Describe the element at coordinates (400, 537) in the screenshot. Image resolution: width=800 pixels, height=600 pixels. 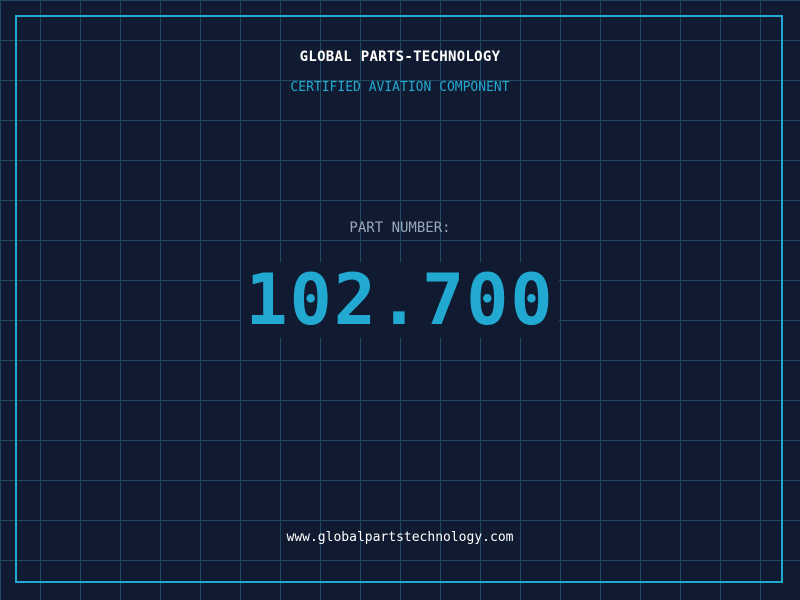
I see `website-url: www.globalpartstechnology.com` at that location.